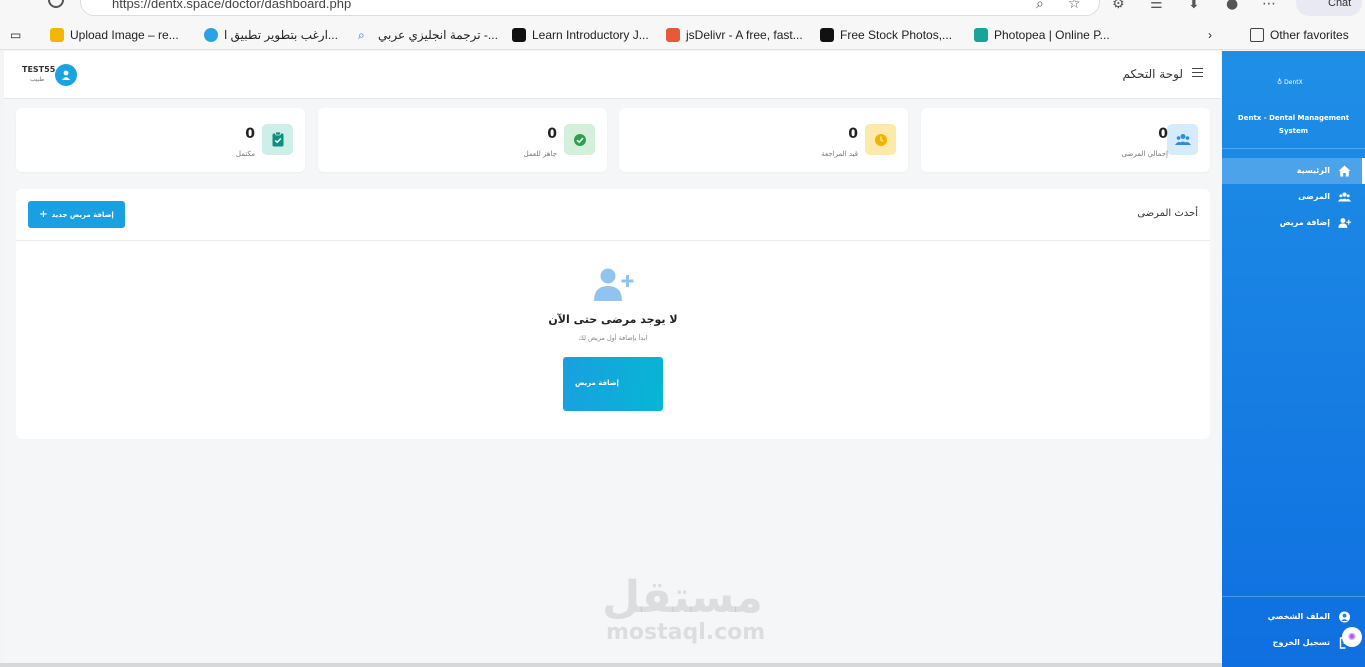 This screenshot has height=667, width=1365. What do you see at coordinates (613, 215) in the screenshot?
I see `panel-header: أحدث المرضى + إضافة مريض جديد` at bounding box center [613, 215].